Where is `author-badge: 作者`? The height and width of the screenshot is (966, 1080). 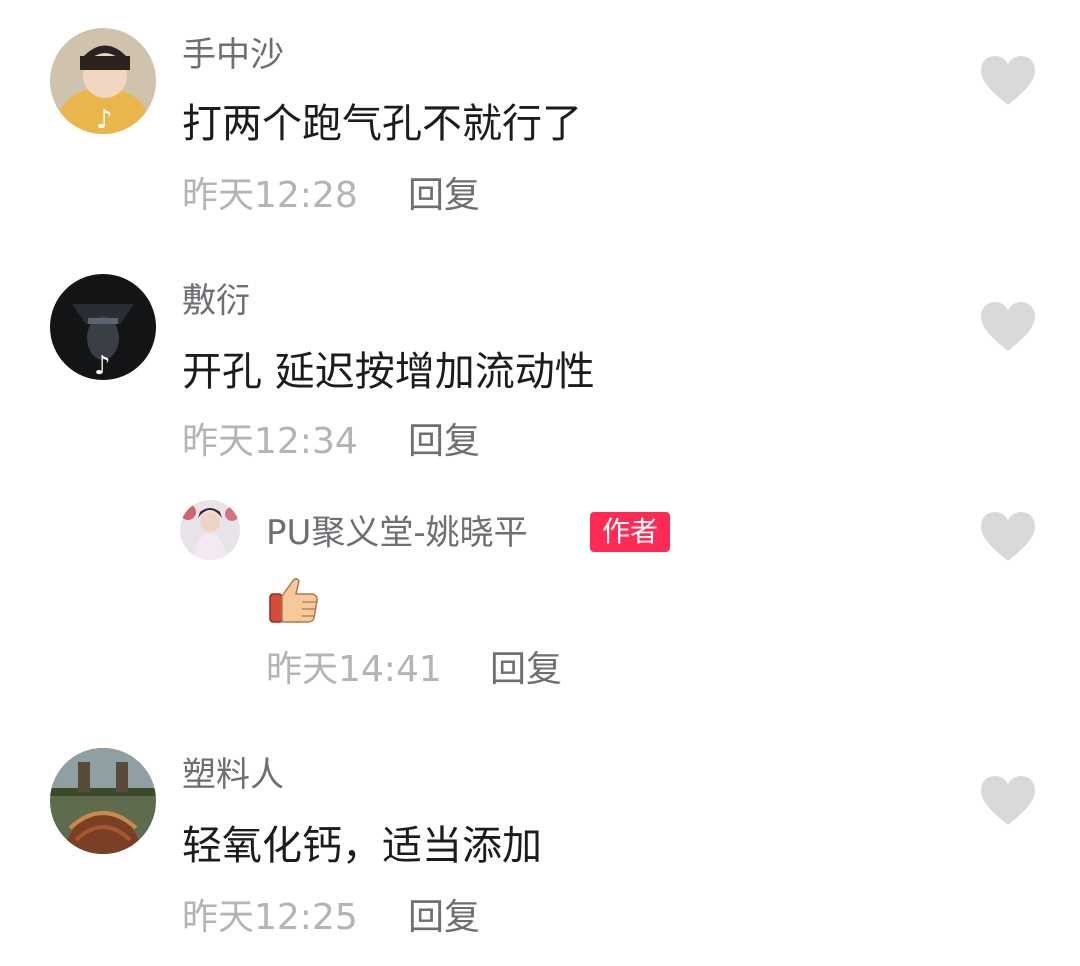
author-badge: 作者 is located at coordinates (630, 532).